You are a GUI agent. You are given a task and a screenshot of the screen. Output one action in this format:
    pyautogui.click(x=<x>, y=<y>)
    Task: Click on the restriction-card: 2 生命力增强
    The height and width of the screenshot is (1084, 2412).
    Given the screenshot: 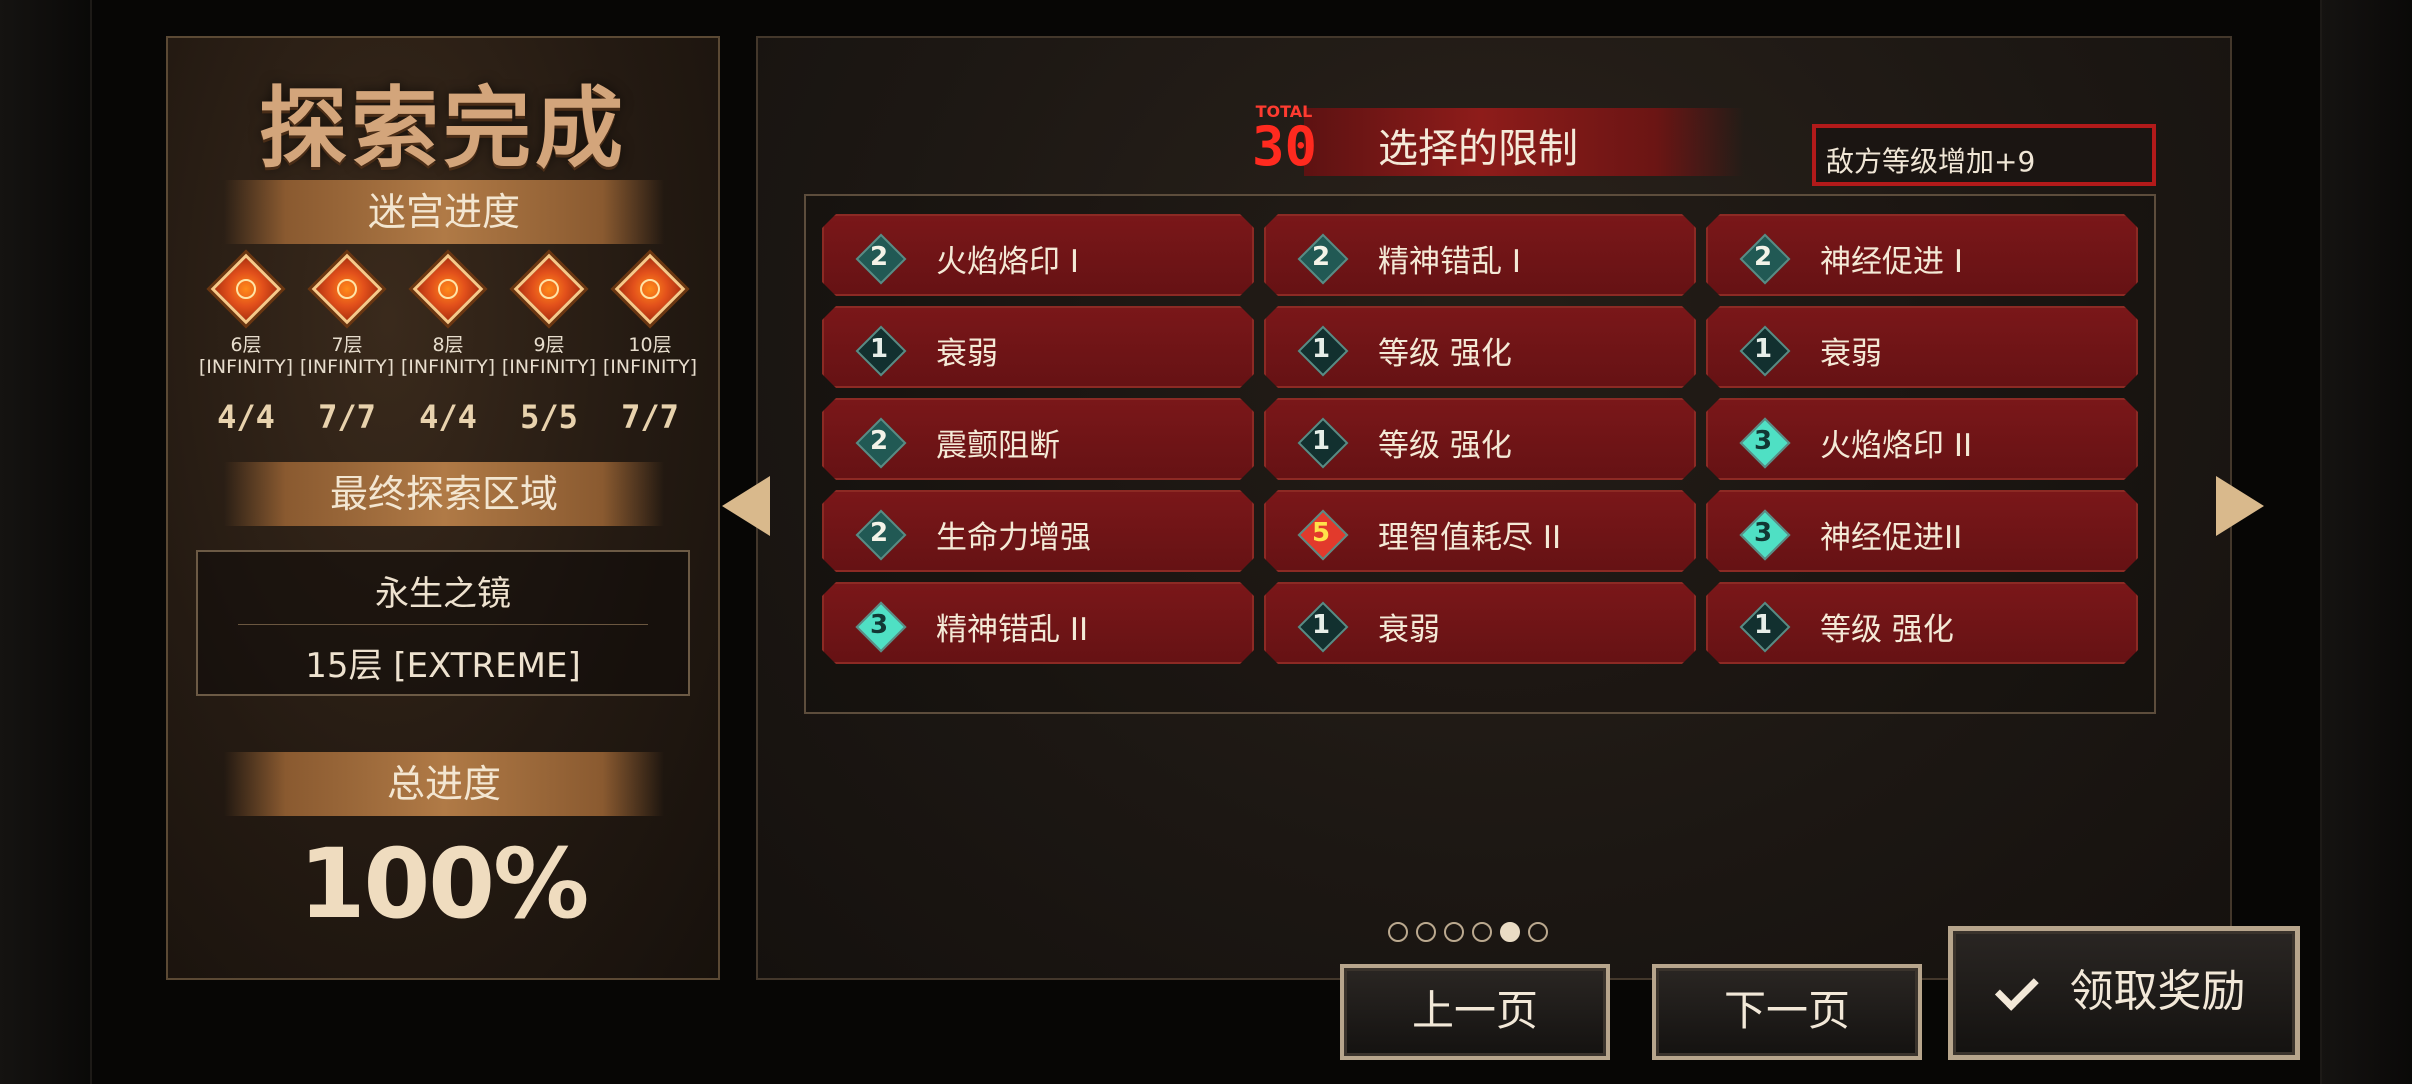 What is the action you would take?
    pyautogui.click(x=1038, y=531)
    